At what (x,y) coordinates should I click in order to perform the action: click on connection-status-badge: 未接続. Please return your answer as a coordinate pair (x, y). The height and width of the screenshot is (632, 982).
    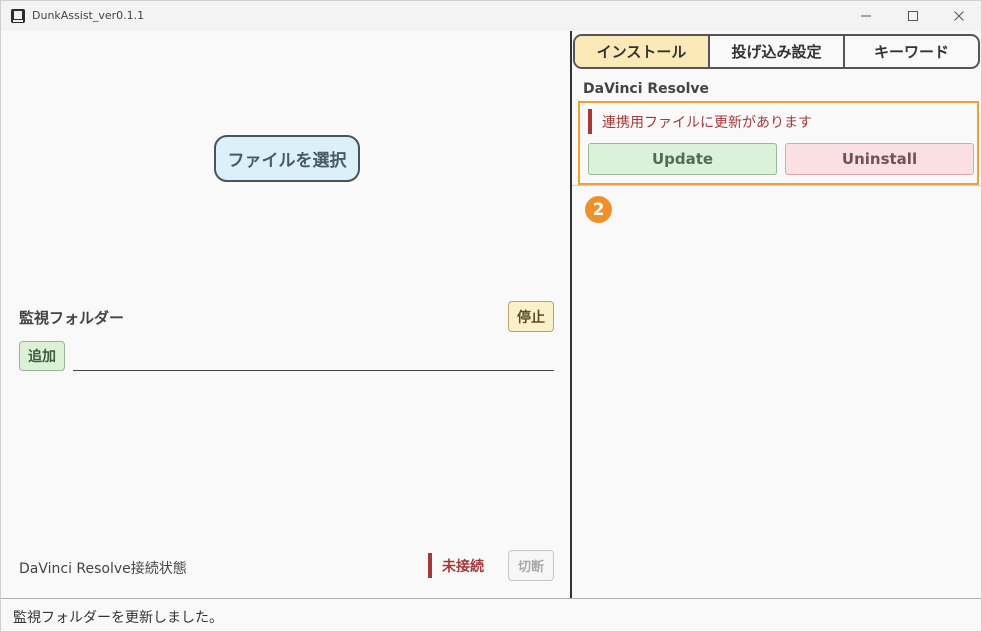
    Looking at the image, I should click on (456, 565).